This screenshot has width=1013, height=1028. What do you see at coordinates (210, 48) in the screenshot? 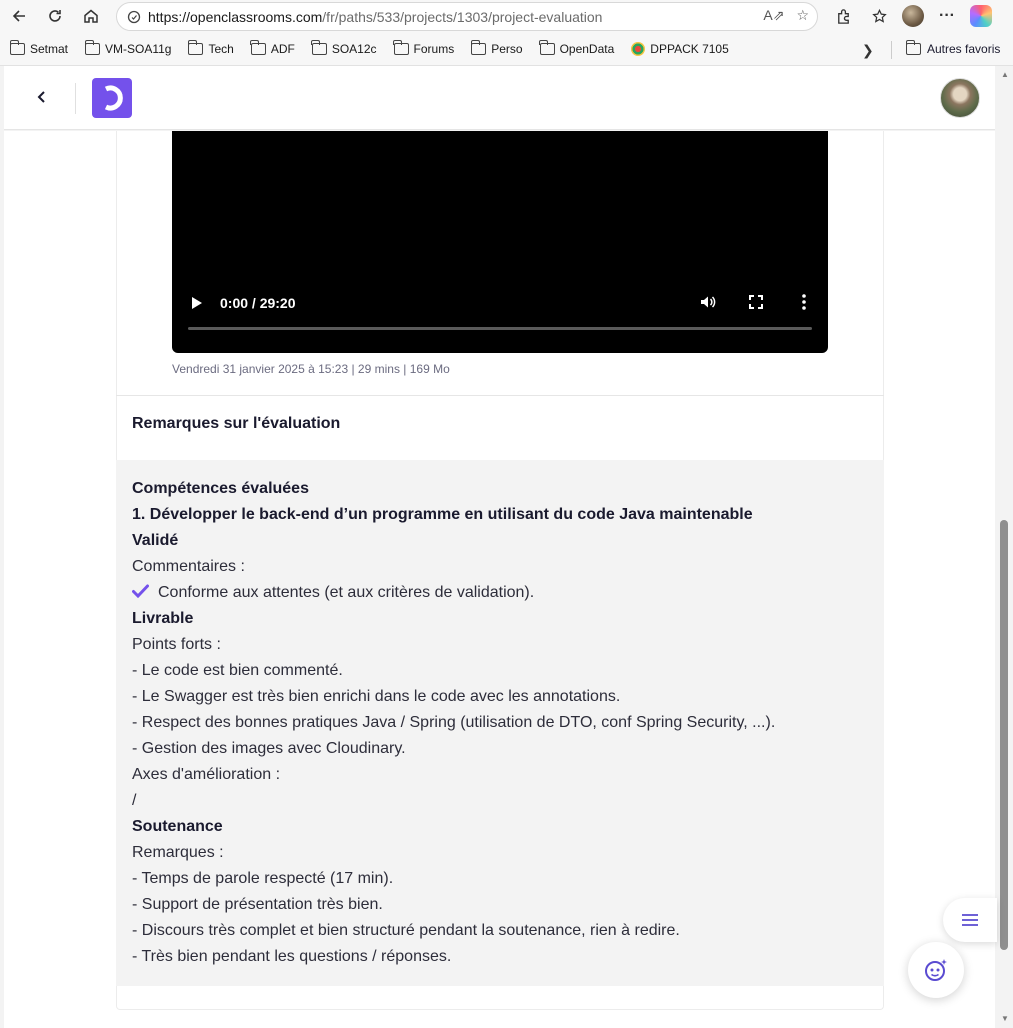
I see `bookmark-tech: Tech` at bounding box center [210, 48].